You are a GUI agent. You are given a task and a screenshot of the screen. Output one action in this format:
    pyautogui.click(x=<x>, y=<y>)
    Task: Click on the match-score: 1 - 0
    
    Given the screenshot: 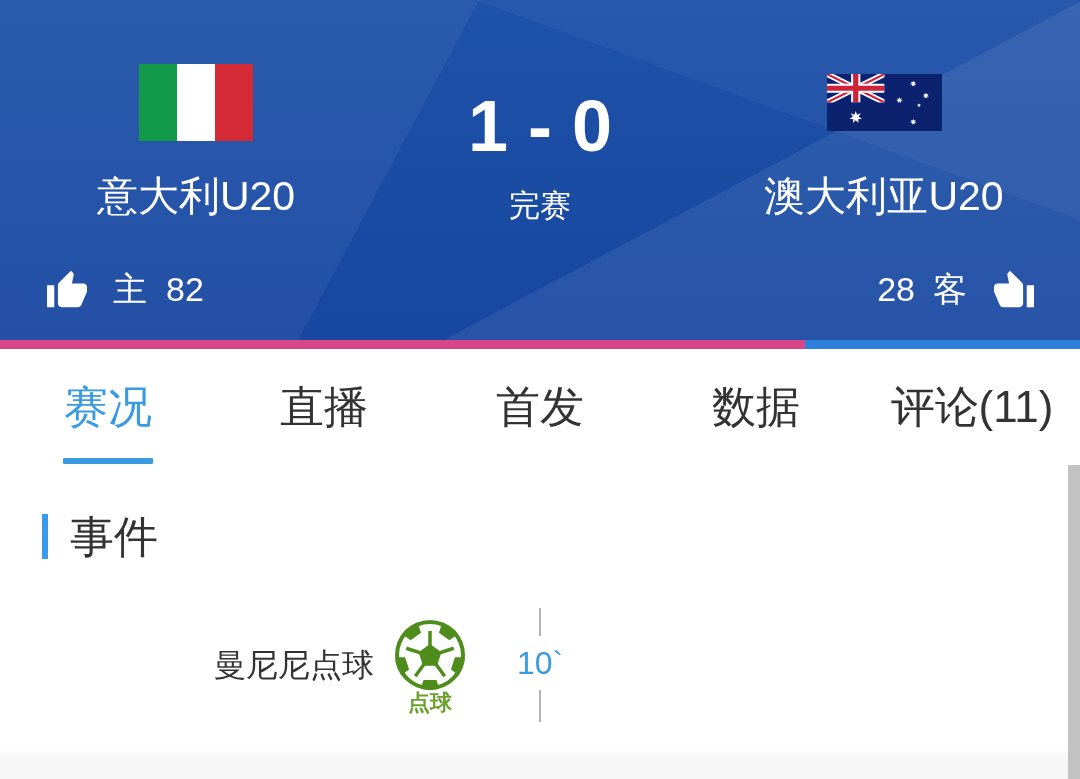 What is the action you would take?
    pyautogui.click(x=540, y=126)
    